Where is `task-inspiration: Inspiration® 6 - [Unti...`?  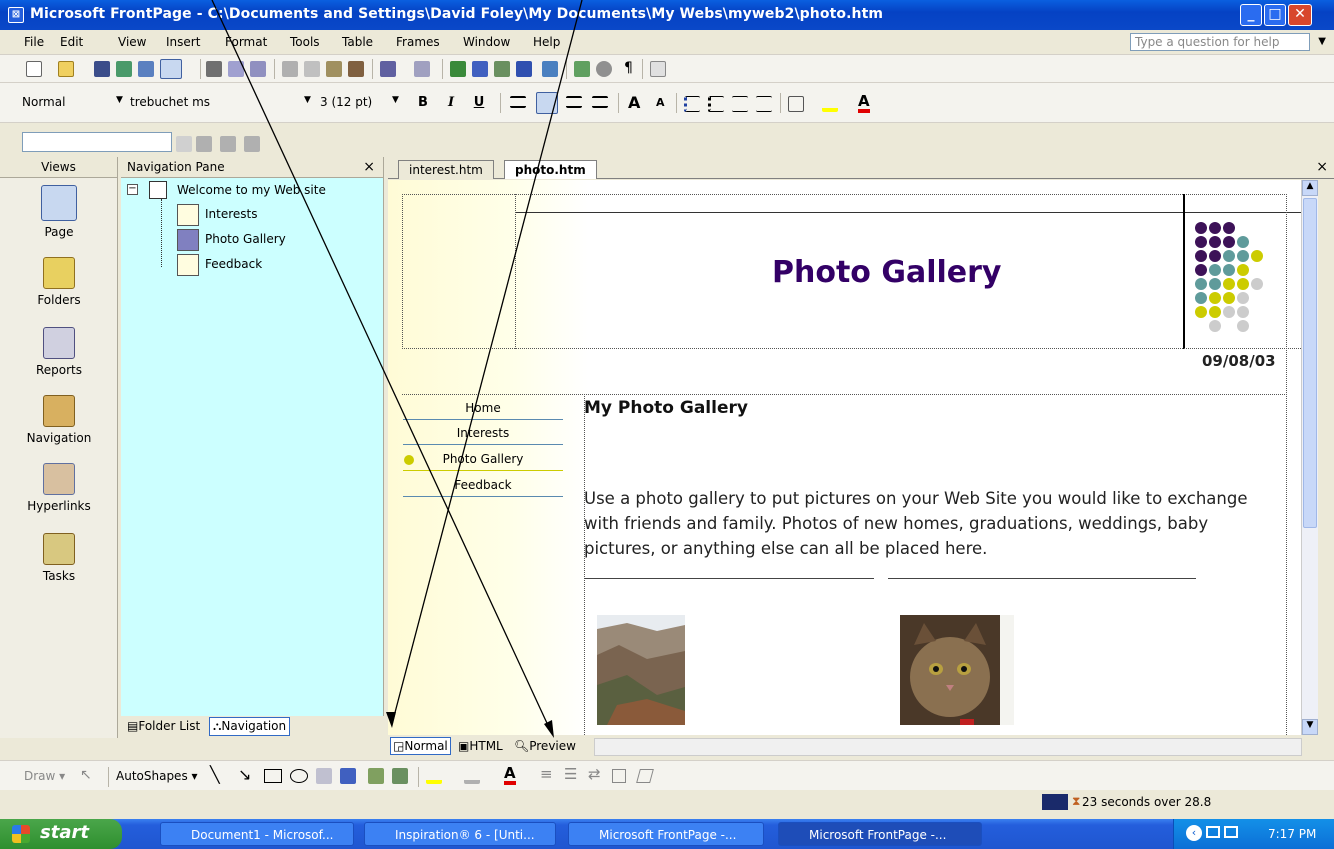
task-inspiration: Inspiration® 6 - [Unti... is located at coordinates (460, 834).